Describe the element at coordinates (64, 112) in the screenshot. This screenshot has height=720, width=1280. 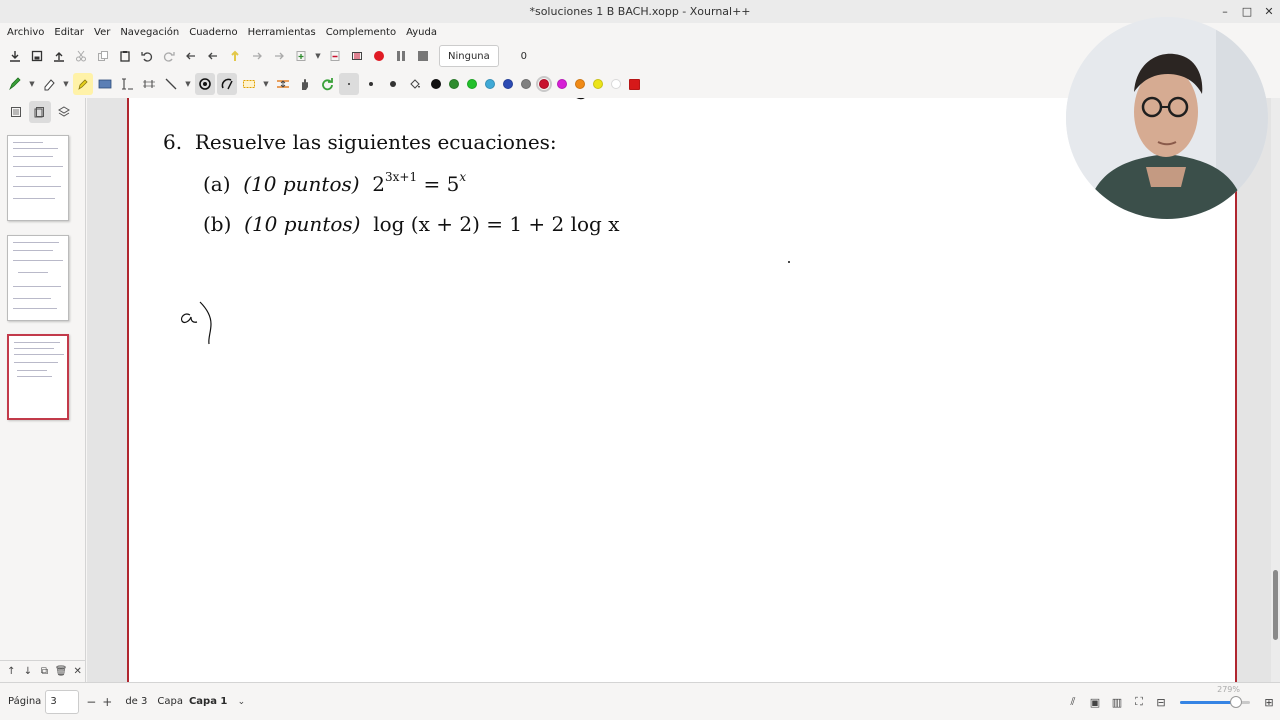
I see `layers-tab-icon` at that location.